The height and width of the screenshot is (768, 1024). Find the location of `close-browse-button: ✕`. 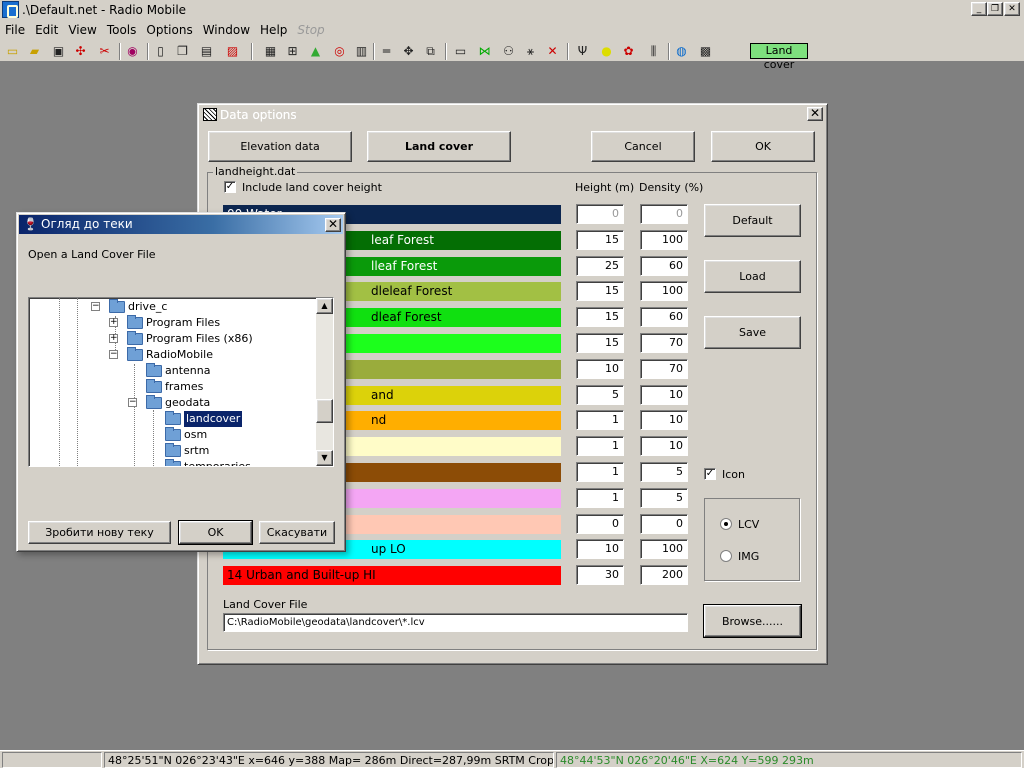

close-browse-button: ✕ is located at coordinates (333, 225).